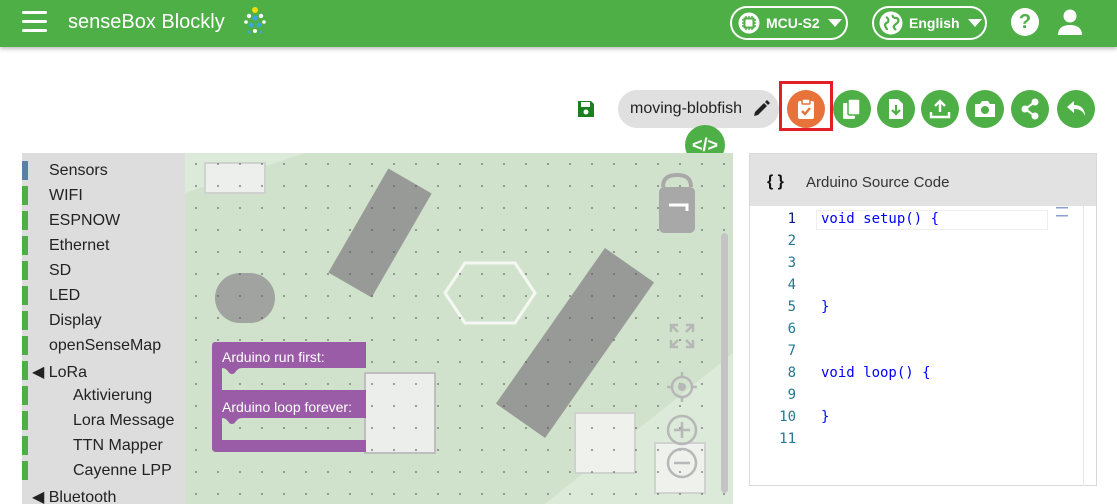 Image resolution: width=1117 pixels, height=504 pixels. Describe the element at coordinates (103, 295) in the screenshot. I see `toolbox-item-led: LED` at that location.